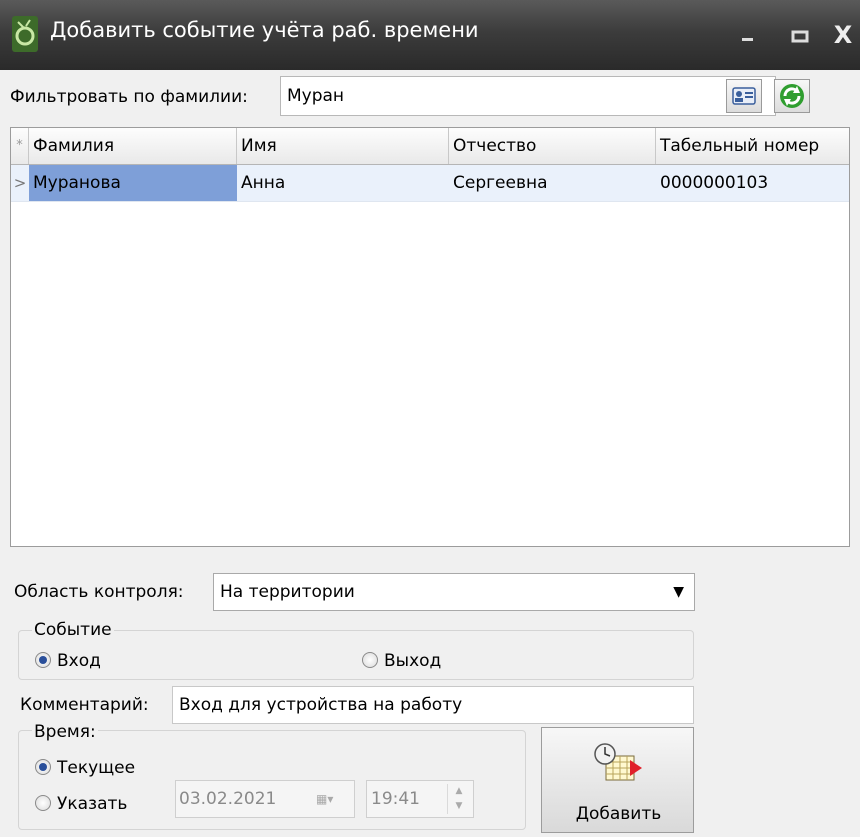 The width and height of the screenshot is (860, 837). Describe the element at coordinates (84, 705) in the screenshot. I see `comment-label: Комментарий:` at that location.